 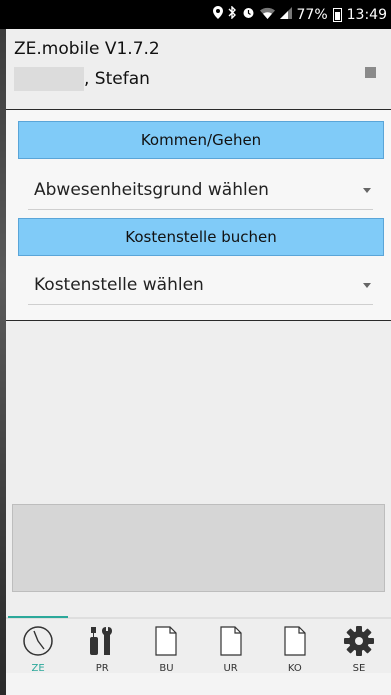 What do you see at coordinates (87, 49) in the screenshot?
I see `app-title: ZE.mobile V1.7.2` at bounding box center [87, 49].